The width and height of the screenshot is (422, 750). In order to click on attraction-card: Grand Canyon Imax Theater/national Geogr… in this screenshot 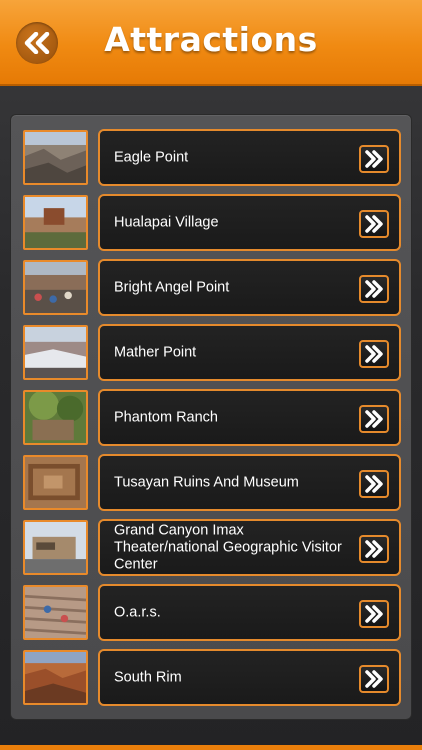, I will do `click(249, 547)`.